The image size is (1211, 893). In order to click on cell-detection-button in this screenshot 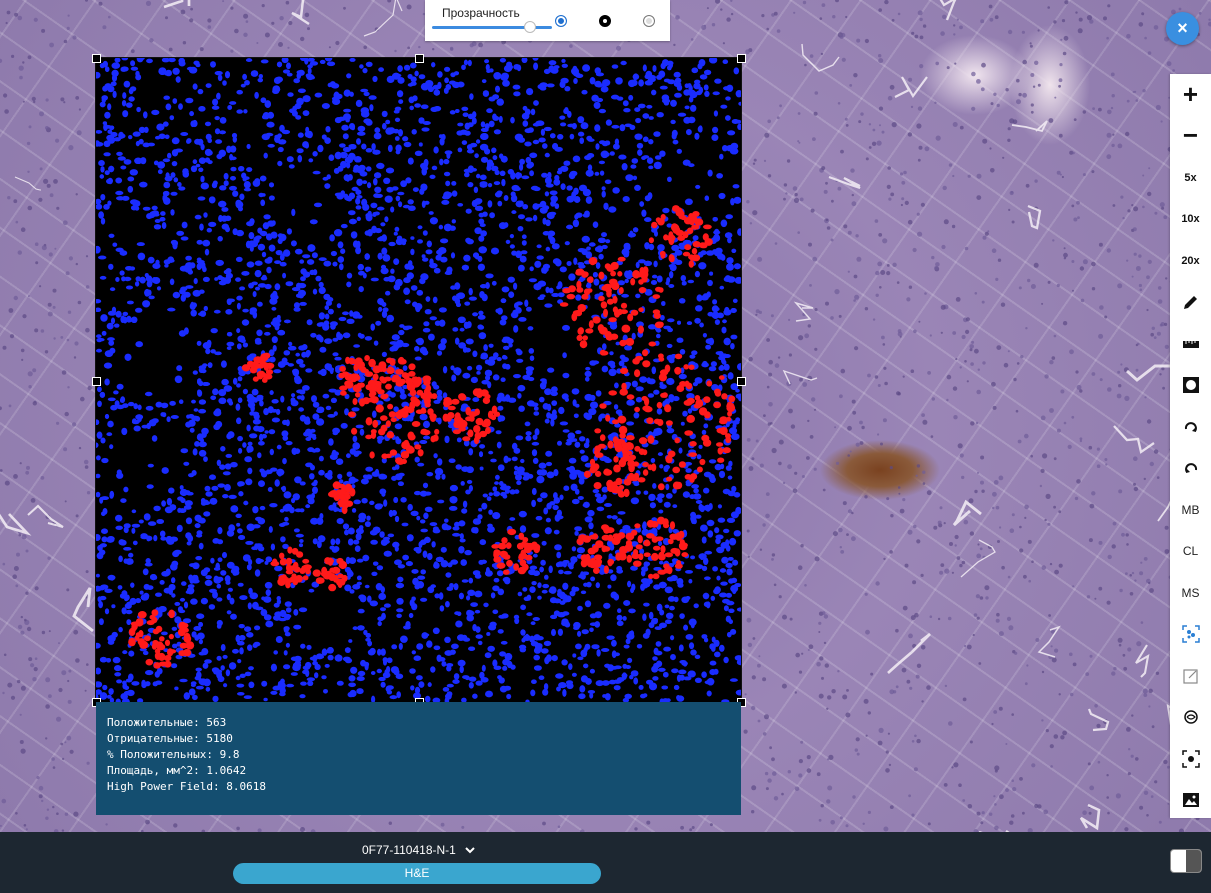, I will do `click(1190, 633)`.